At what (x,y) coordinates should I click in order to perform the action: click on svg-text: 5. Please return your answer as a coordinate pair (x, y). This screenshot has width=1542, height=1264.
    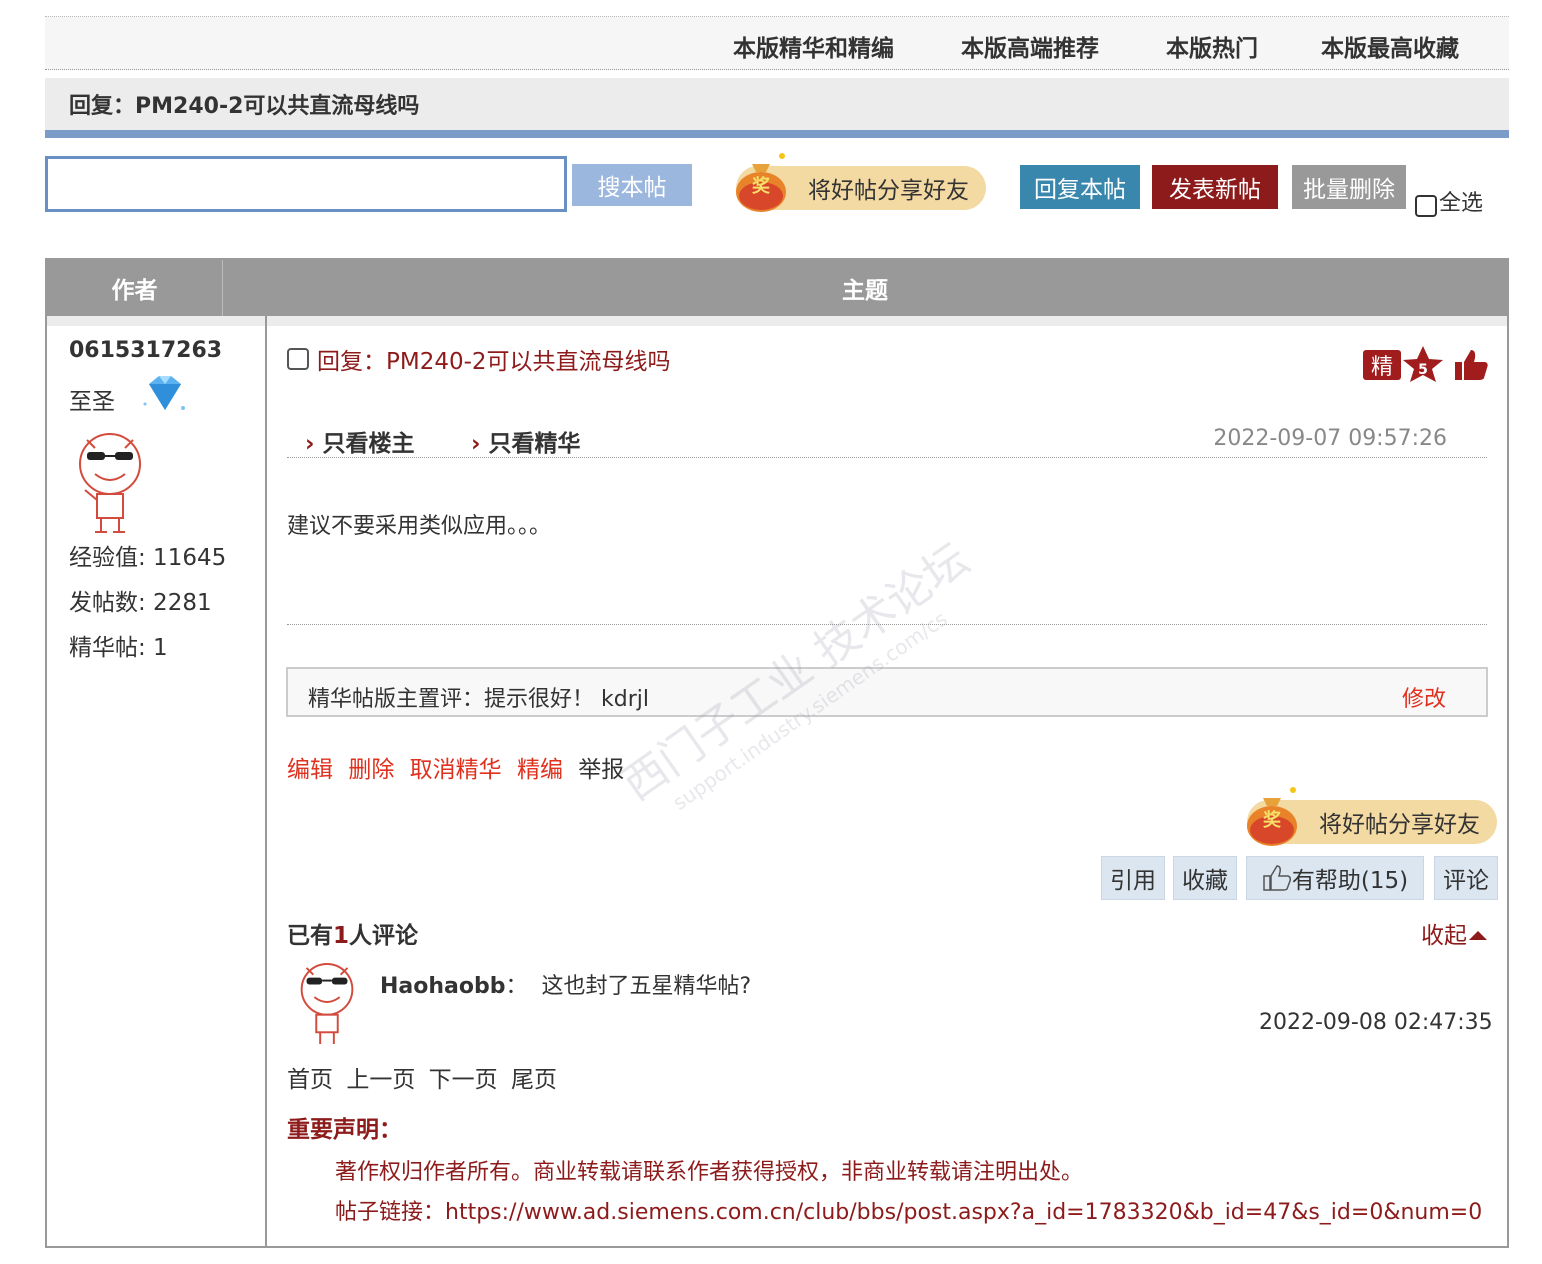
    Looking at the image, I should click on (1423, 370).